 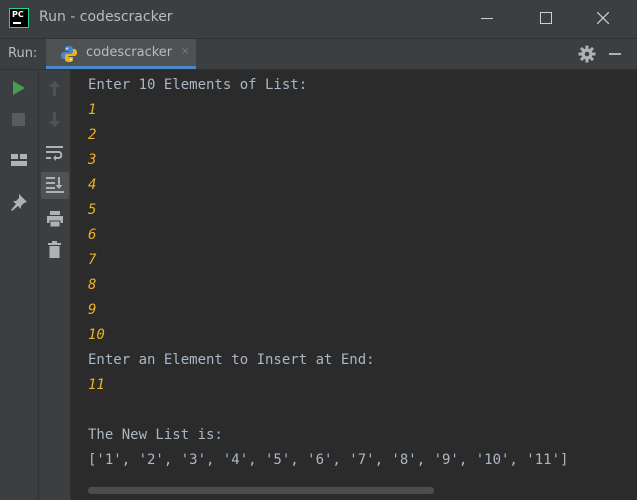 I want to click on console-input-line: 2, so click(x=92, y=135).